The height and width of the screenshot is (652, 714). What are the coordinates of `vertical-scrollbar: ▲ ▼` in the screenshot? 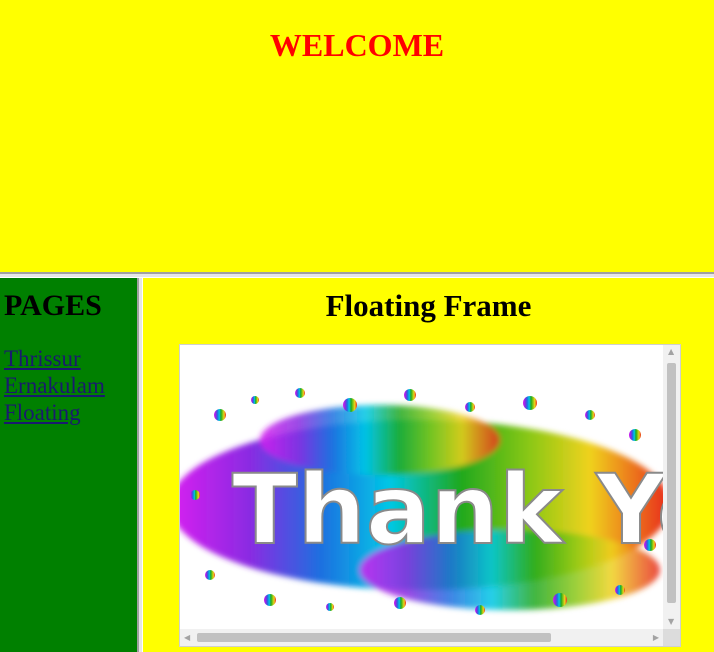 It's located at (671, 487).